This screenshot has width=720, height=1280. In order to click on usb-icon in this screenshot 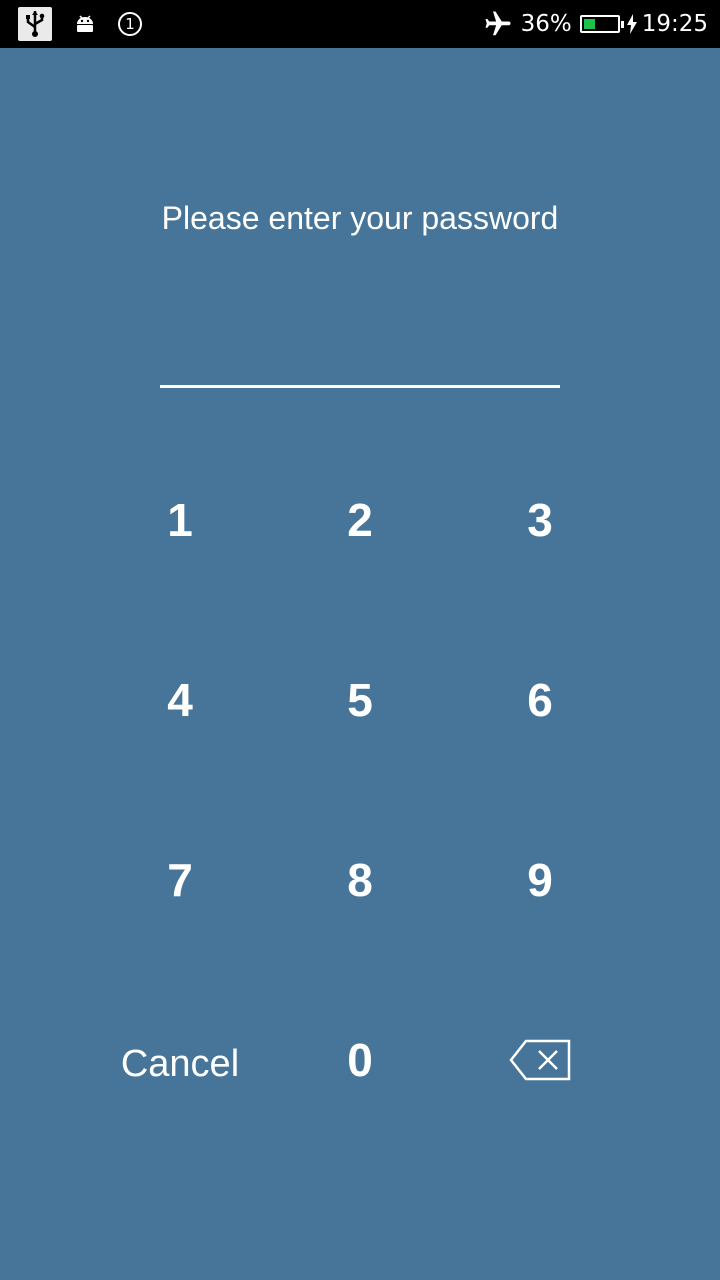, I will do `click(35, 24)`.